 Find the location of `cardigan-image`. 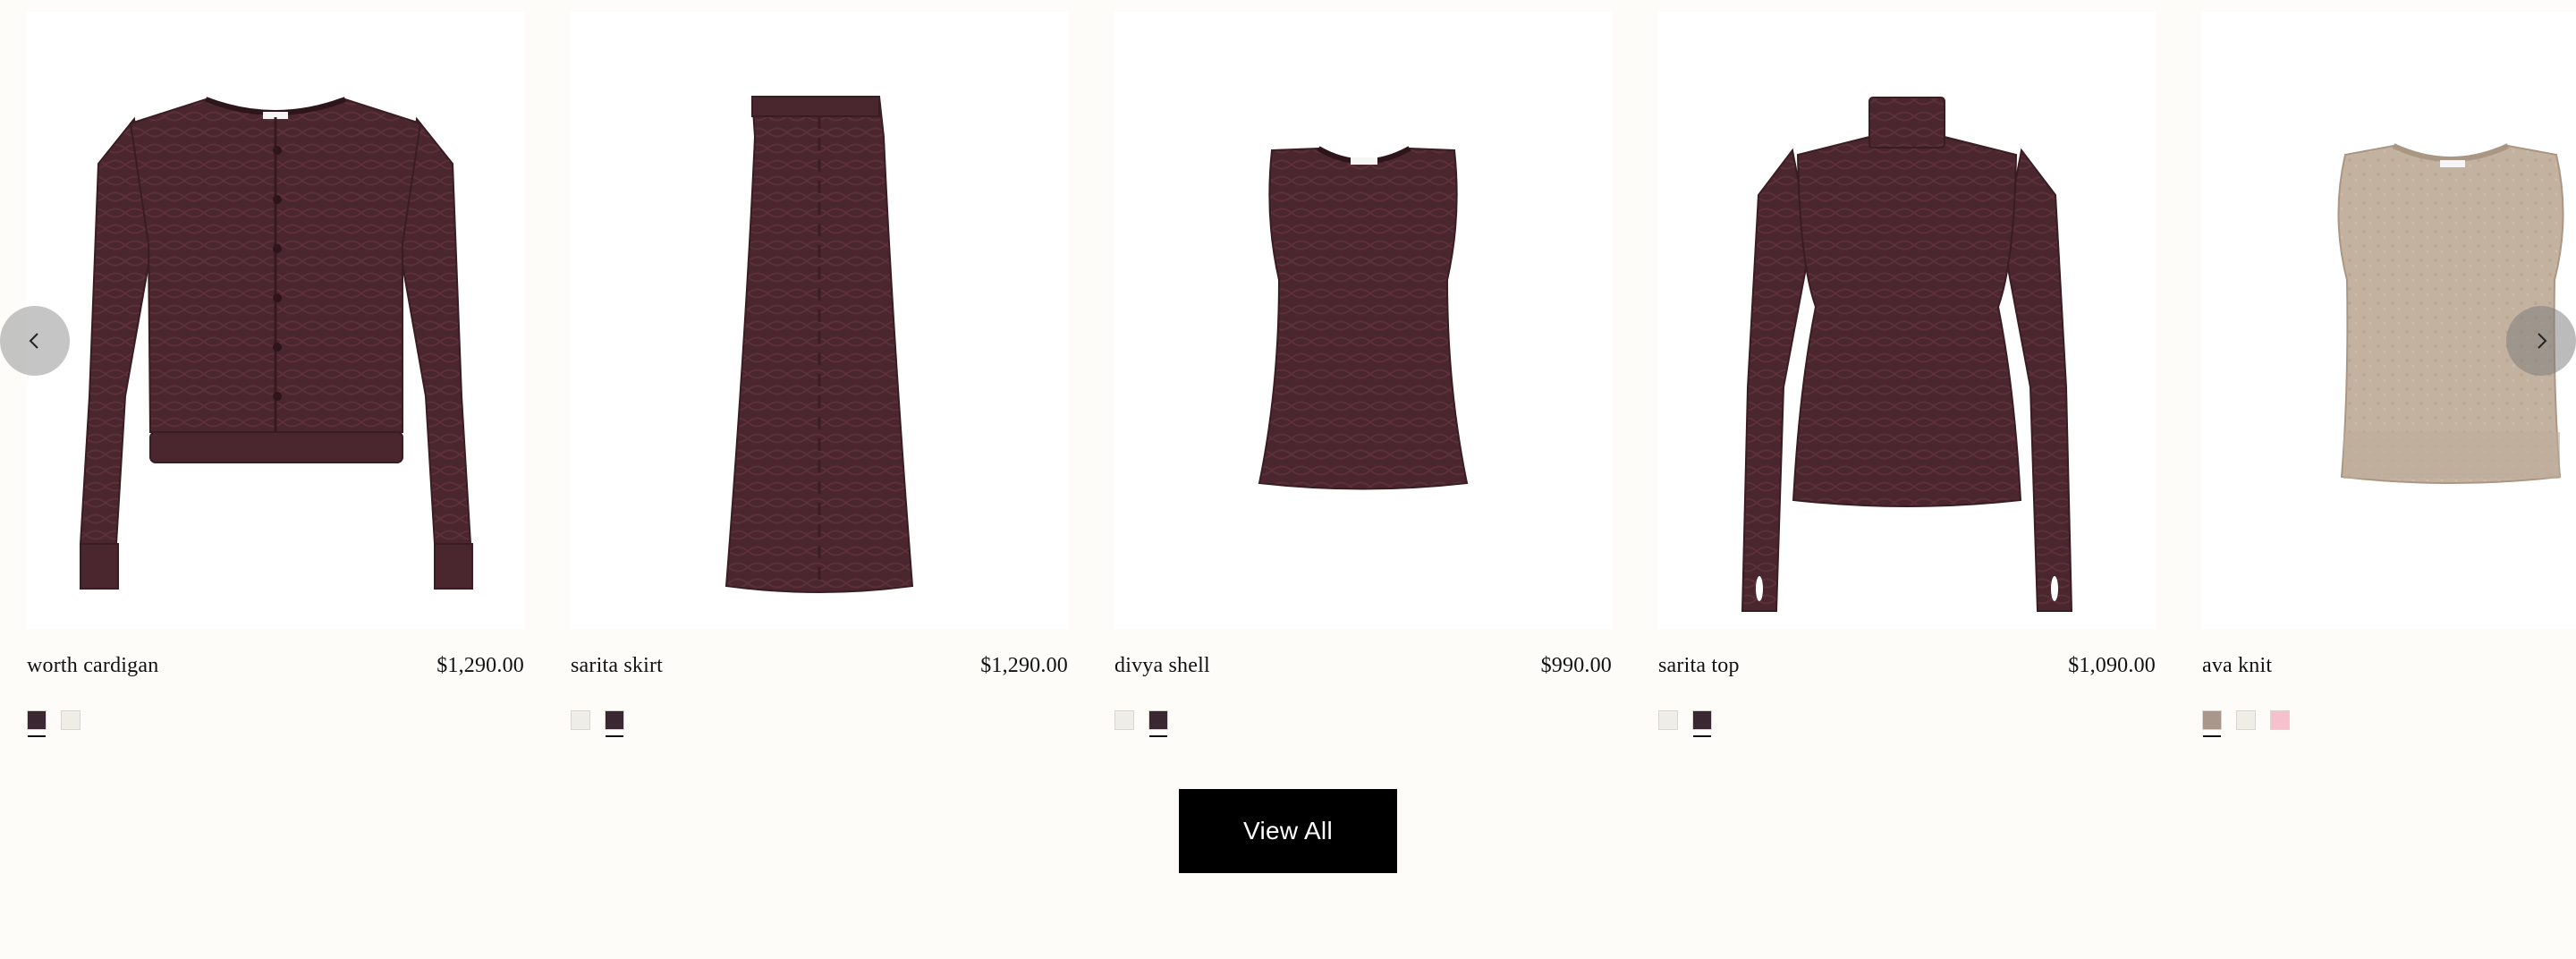

cardigan-image is located at coordinates (276, 343).